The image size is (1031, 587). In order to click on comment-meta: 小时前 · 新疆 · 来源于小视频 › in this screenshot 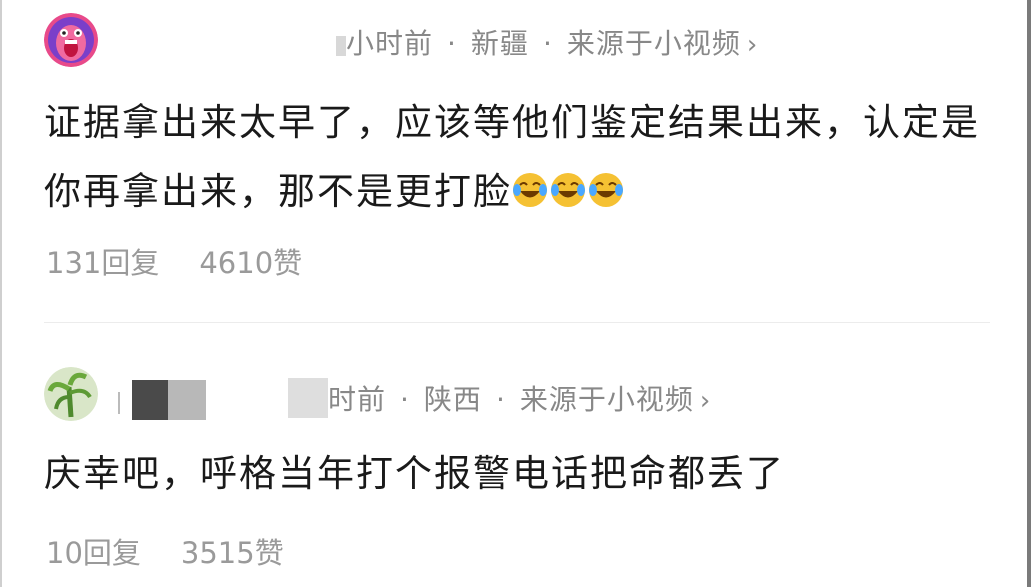, I will do `click(434, 42)`.